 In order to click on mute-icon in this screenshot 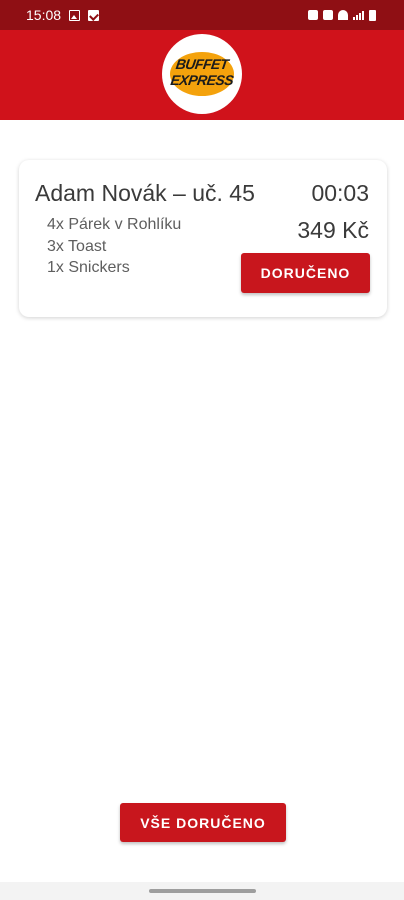, I will do `click(328, 15)`.